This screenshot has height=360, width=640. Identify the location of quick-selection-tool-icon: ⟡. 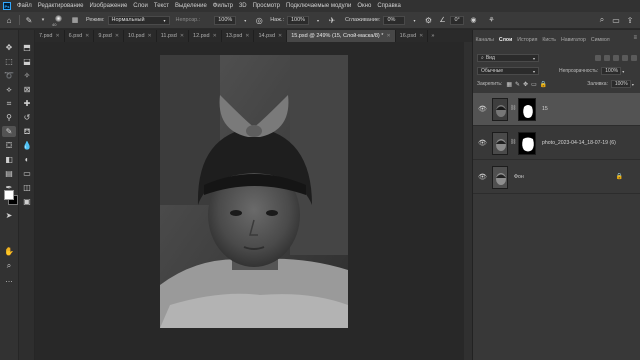
(9, 89).